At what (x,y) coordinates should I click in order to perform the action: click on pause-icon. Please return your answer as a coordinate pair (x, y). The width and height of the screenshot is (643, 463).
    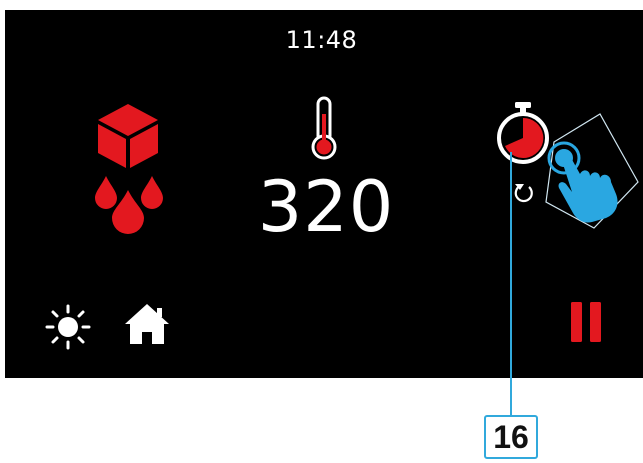
    Looking at the image, I should click on (586, 322).